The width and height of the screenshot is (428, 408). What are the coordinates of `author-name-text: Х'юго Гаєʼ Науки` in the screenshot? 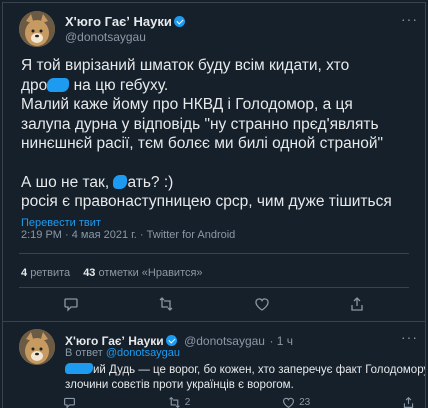 It's located at (118, 21).